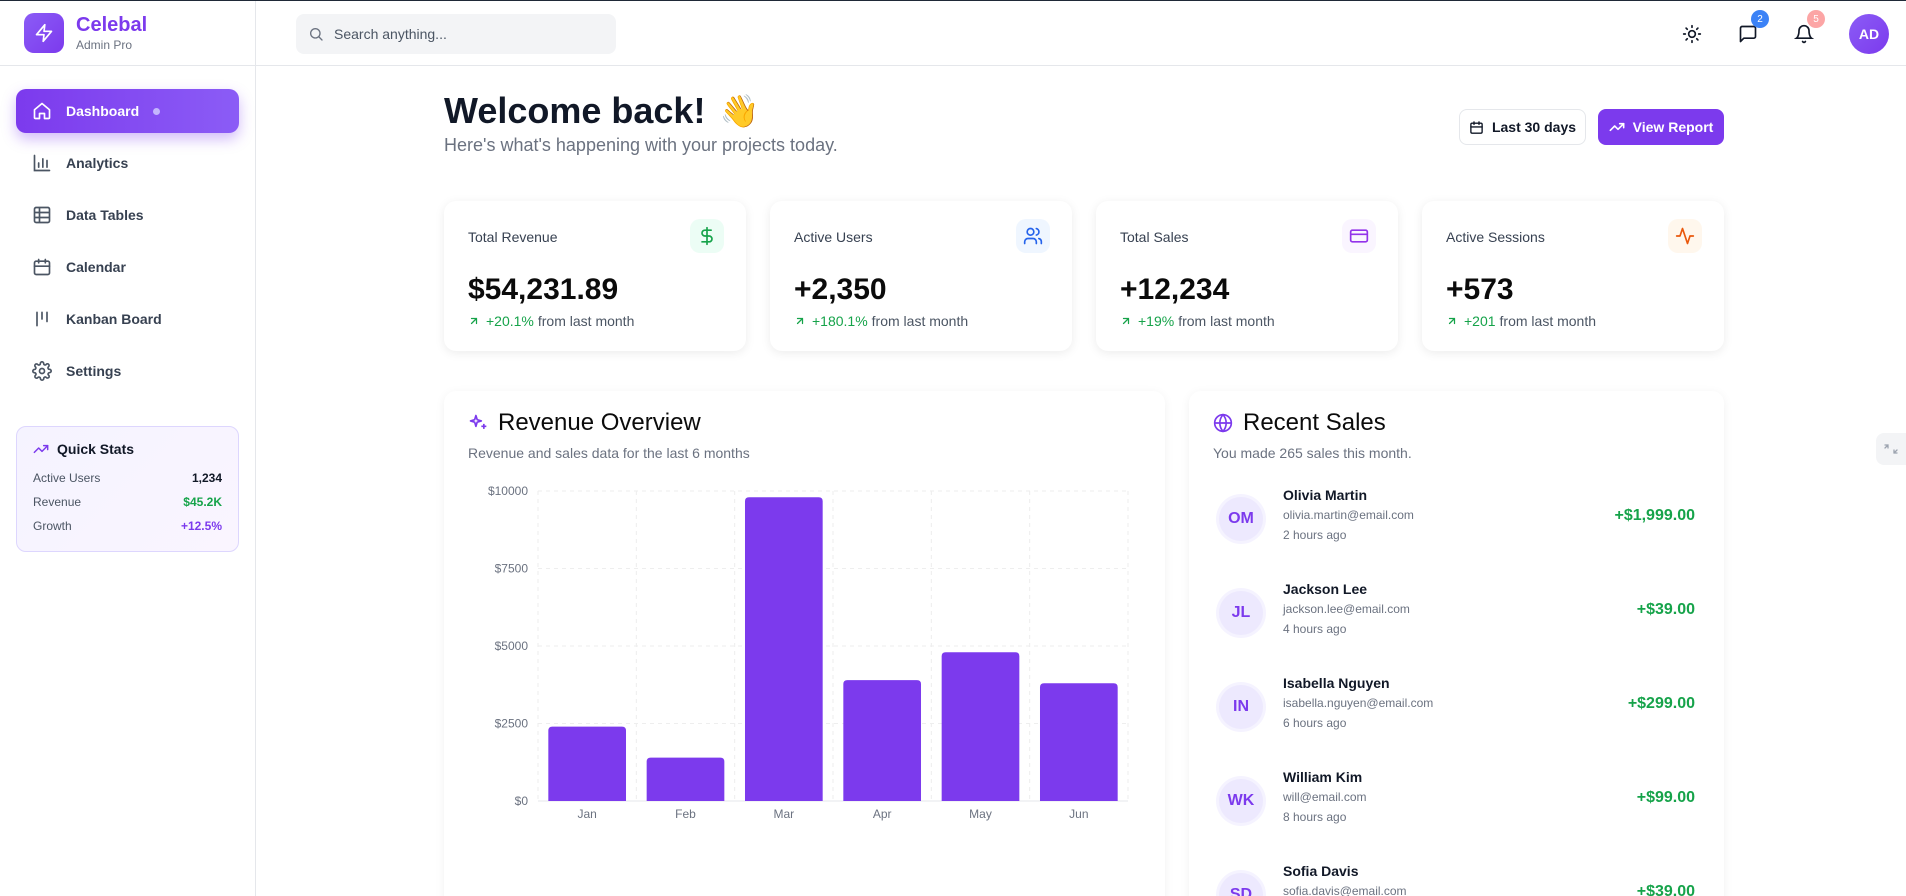  What do you see at coordinates (42, 319) in the screenshot?
I see `kanban-icon` at bounding box center [42, 319].